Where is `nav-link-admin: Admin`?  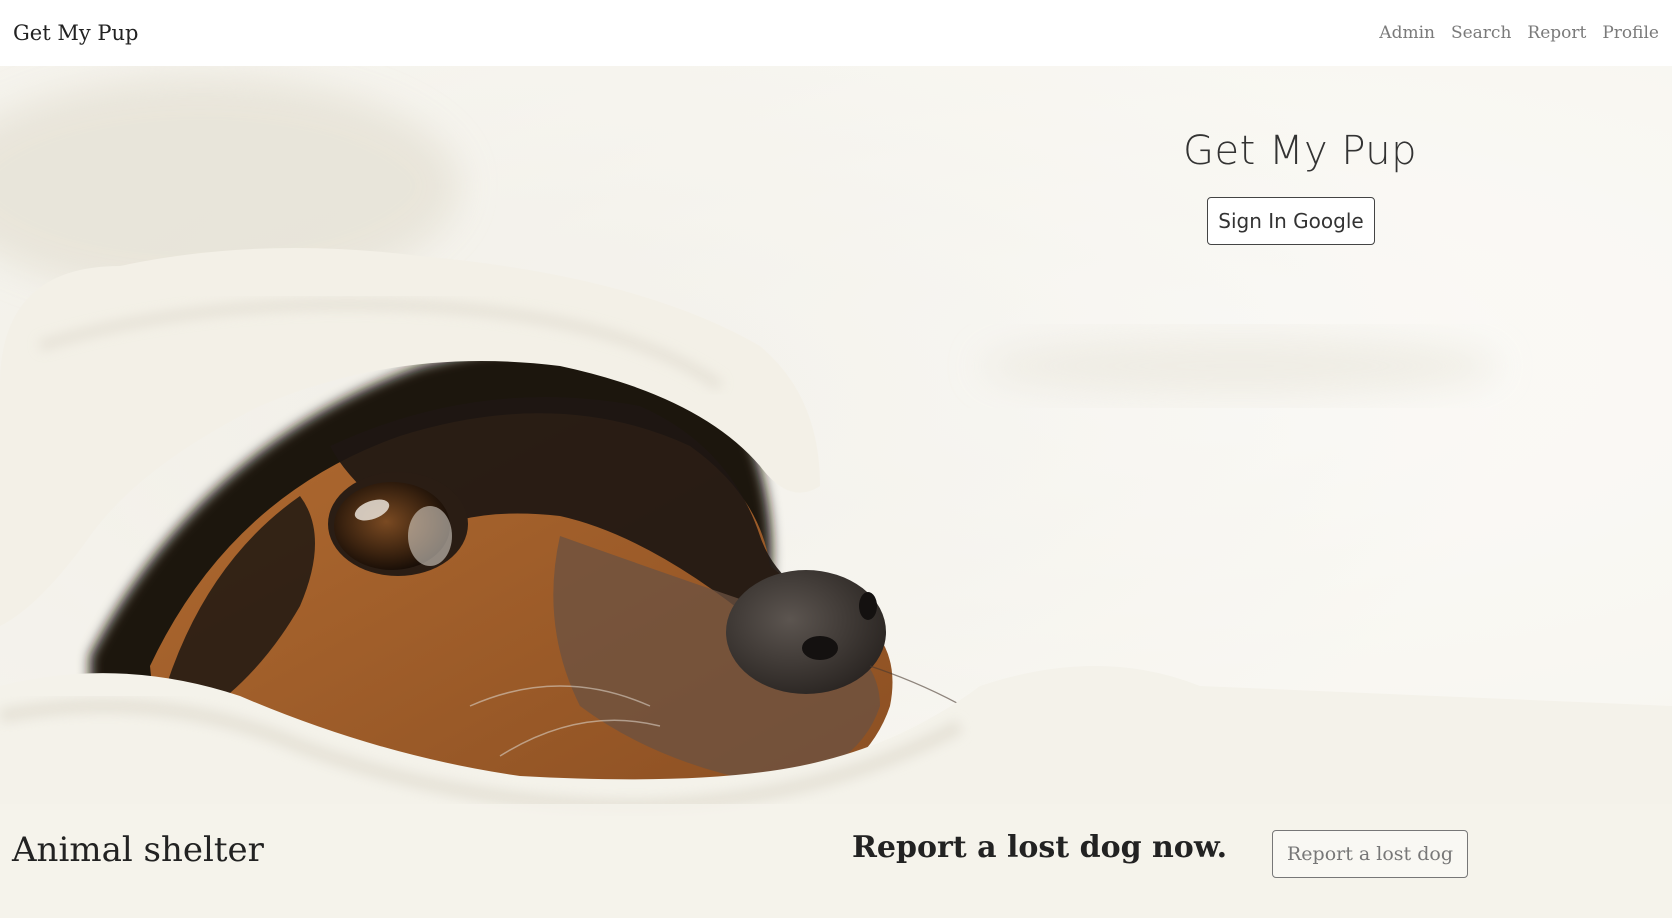 nav-link-admin: Admin is located at coordinates (1407, 33).